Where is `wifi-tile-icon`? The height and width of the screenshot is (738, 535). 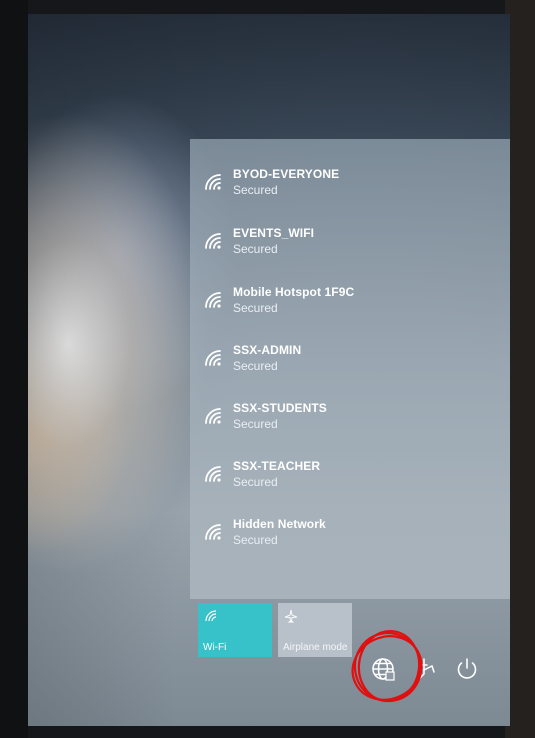 wifi-tile-icon is located at coordinates (211, 616).